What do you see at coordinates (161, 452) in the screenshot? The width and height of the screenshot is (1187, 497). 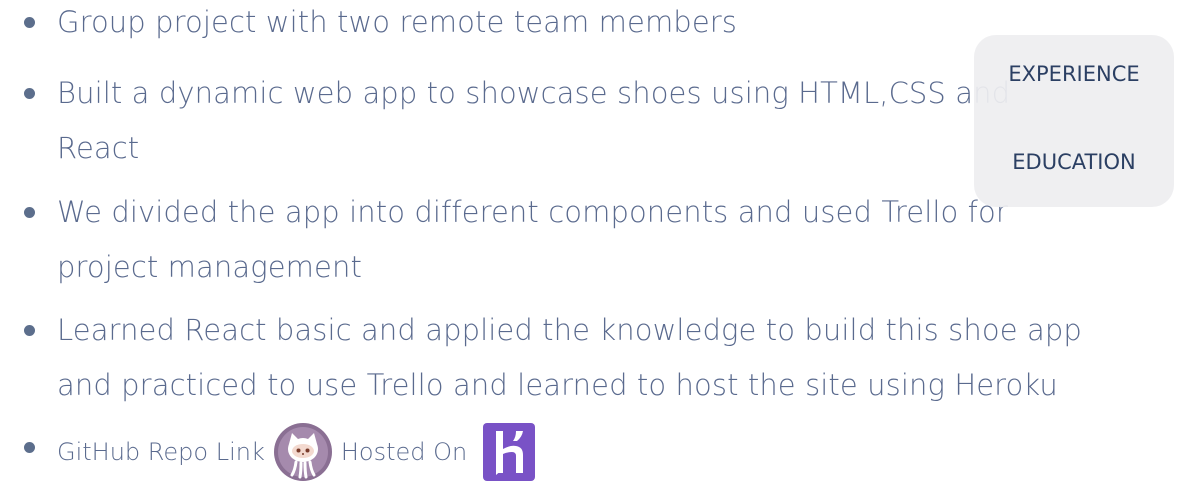 I see `github-repo-link: GitHub Repo Link` at bounding box center [161, 452].